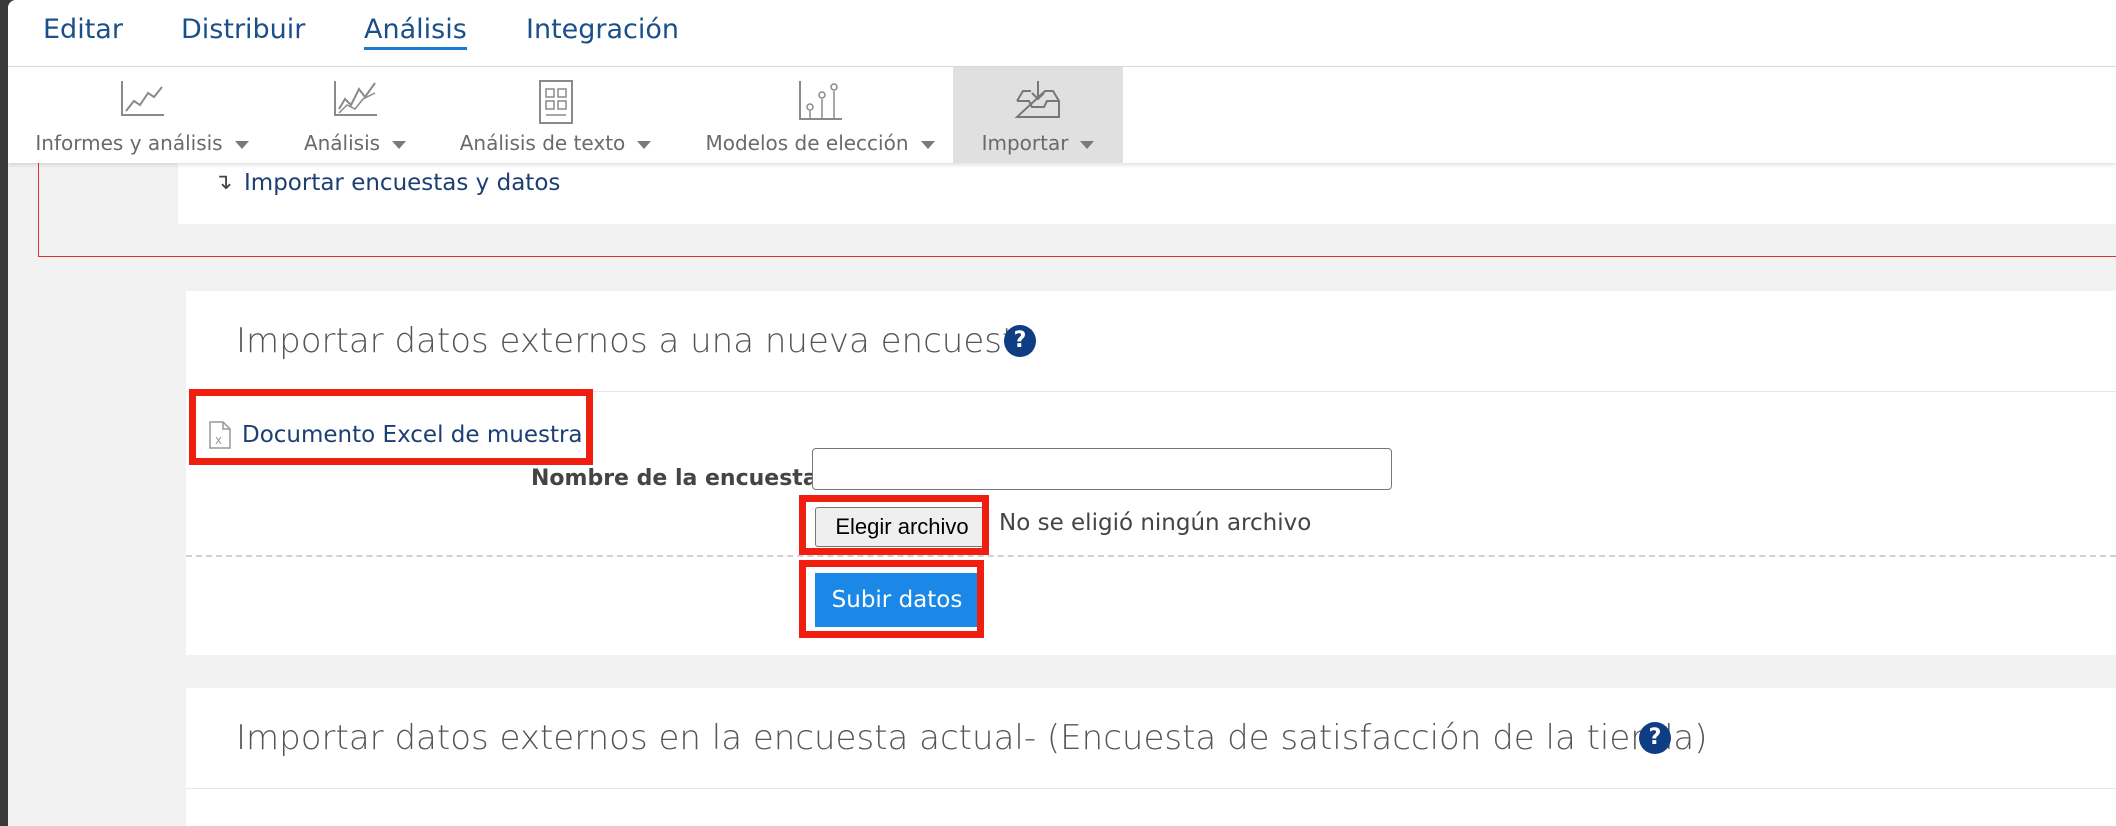 The width and height of the screenshot is (2116, 826). What do you see at coordinates (415, 32) in the screenshot?
I see `tab-analisis: Análisis` at bounding box center [415, 32].